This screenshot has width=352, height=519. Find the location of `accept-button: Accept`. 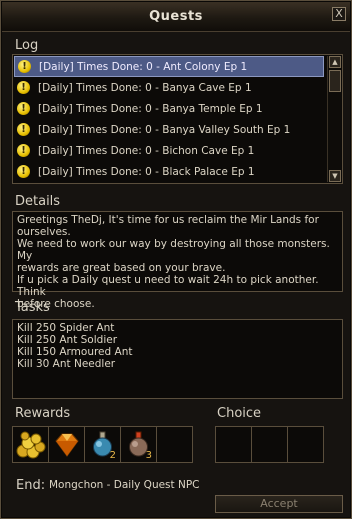

accept-button: Accept is located at coordinates (279, 504).